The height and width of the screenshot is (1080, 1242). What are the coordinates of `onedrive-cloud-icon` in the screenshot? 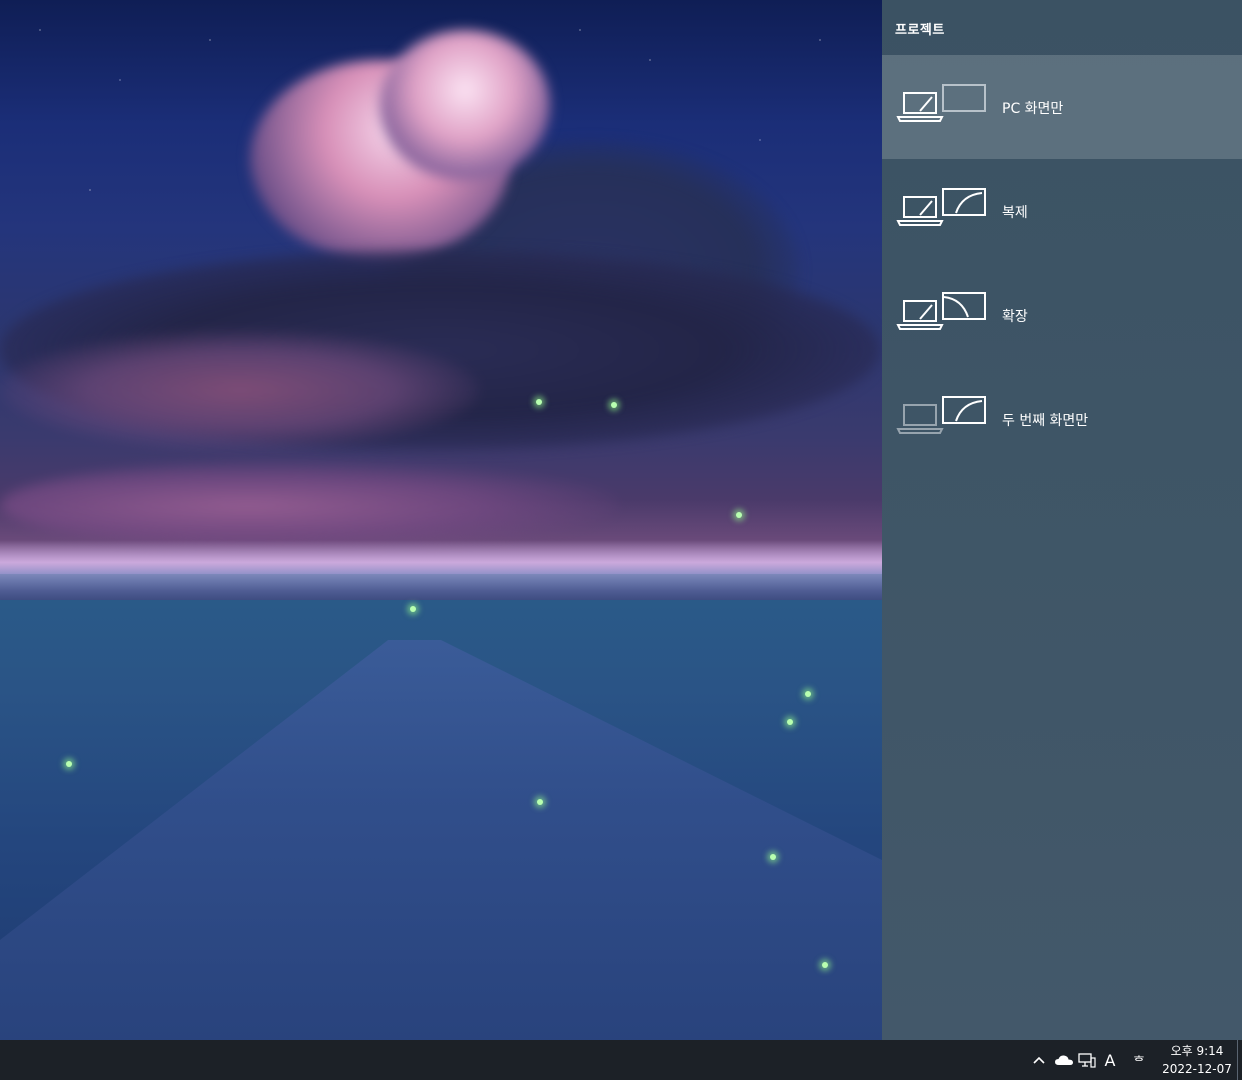 It's located at (1064, 1060).